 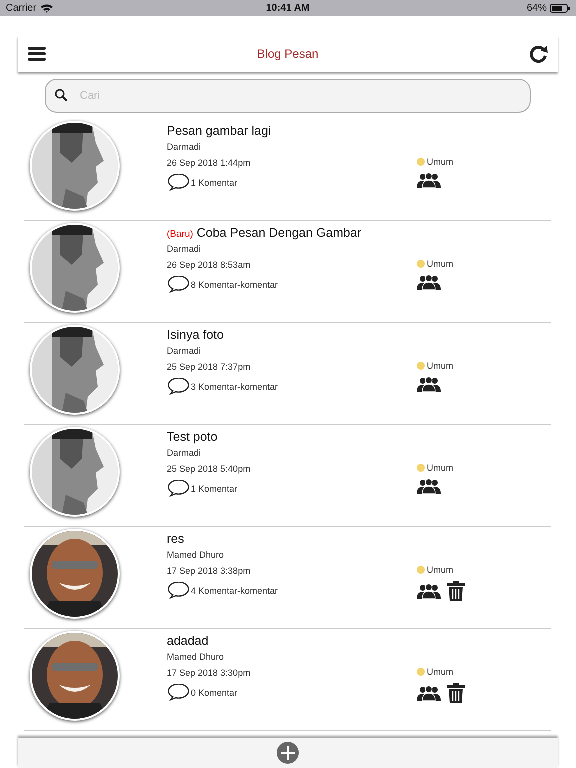 I want to click on menu-button, so click(x=37, y=54).